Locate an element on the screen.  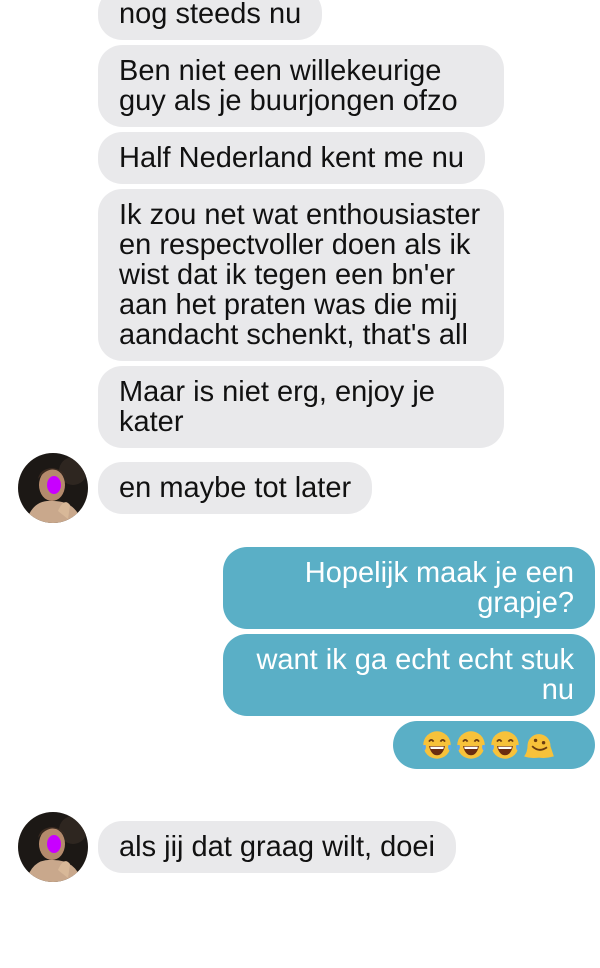
outgoing-message: want ik ga echt echt stuk nu is located at coordinates (409, 675).